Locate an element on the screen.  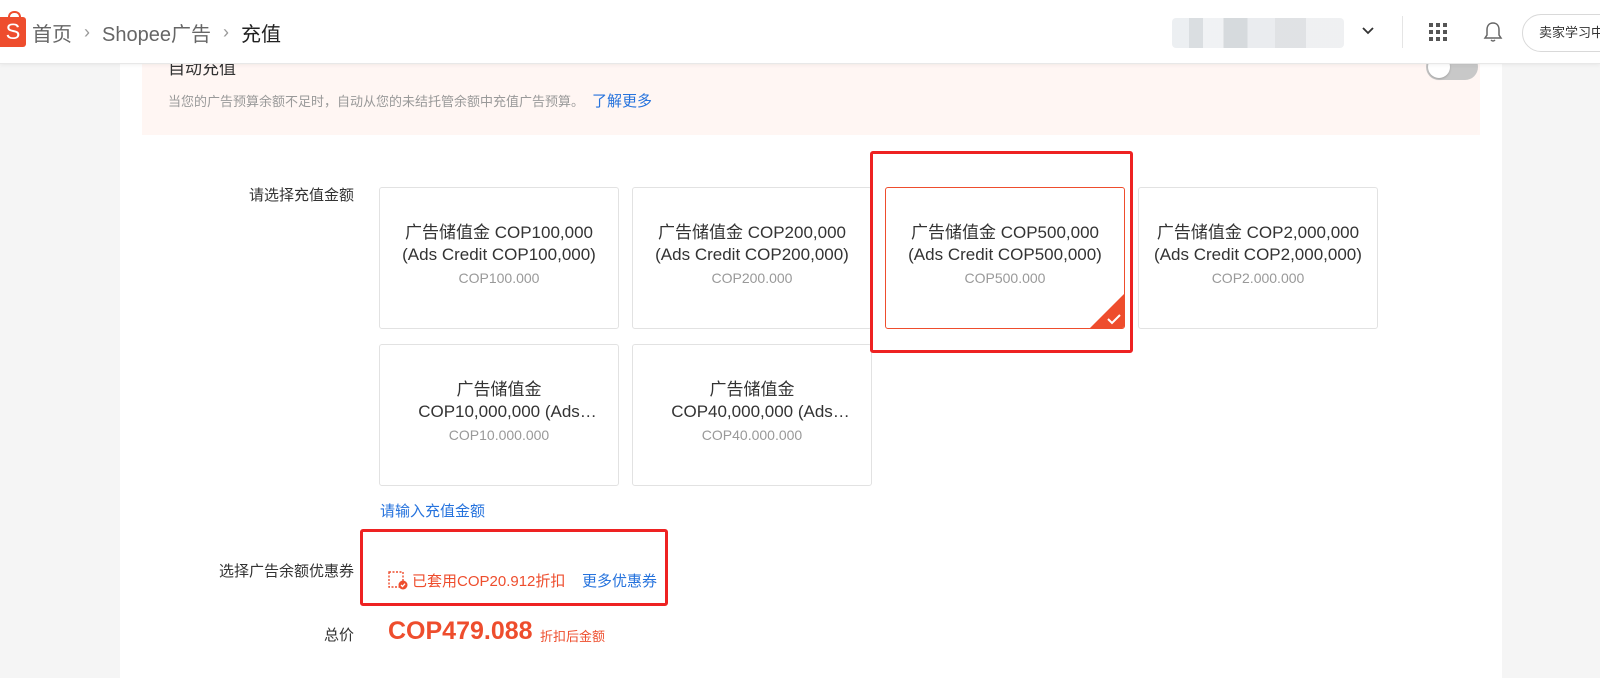
top-header: S 首页 › Shopee广告 › 充值 卖家学习中心 is located at coordinates (800, 32).